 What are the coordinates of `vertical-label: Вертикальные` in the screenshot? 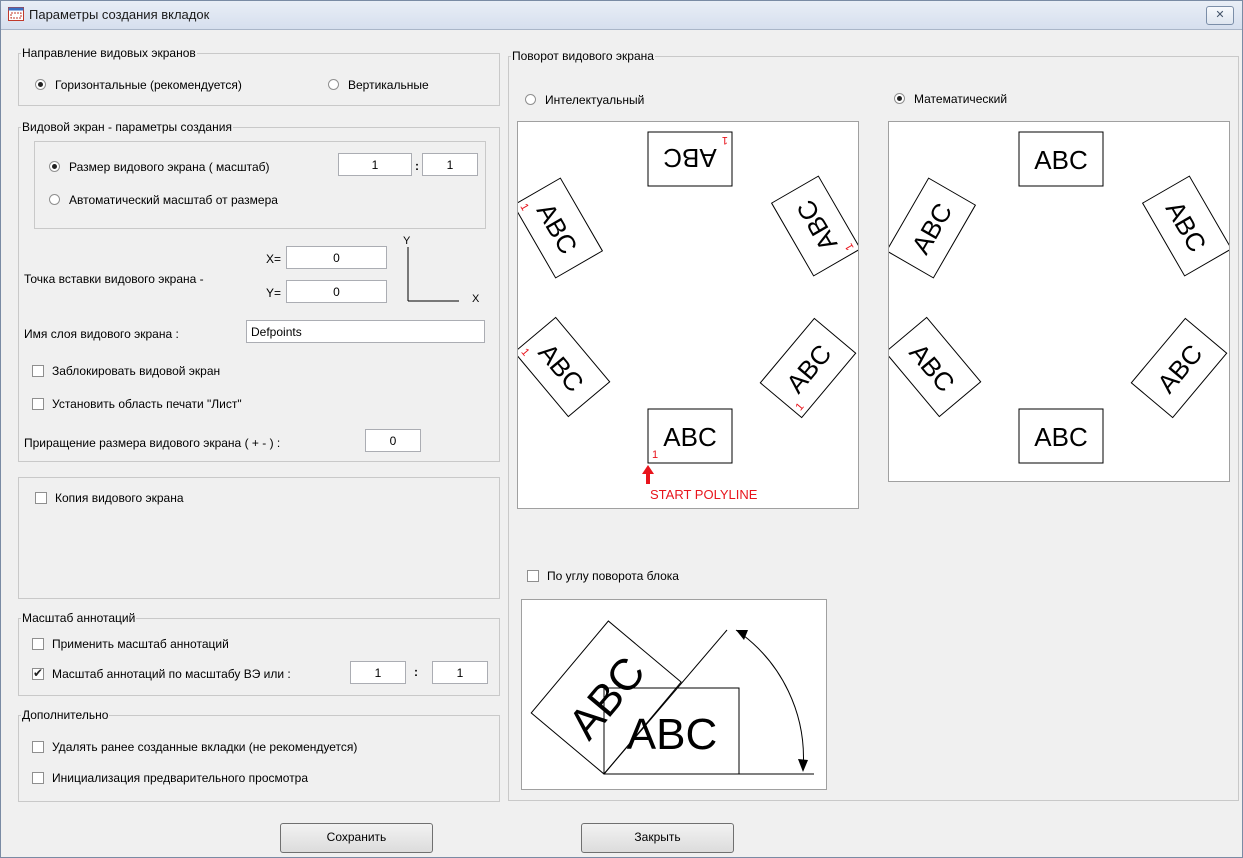 It's located at (388, 85).